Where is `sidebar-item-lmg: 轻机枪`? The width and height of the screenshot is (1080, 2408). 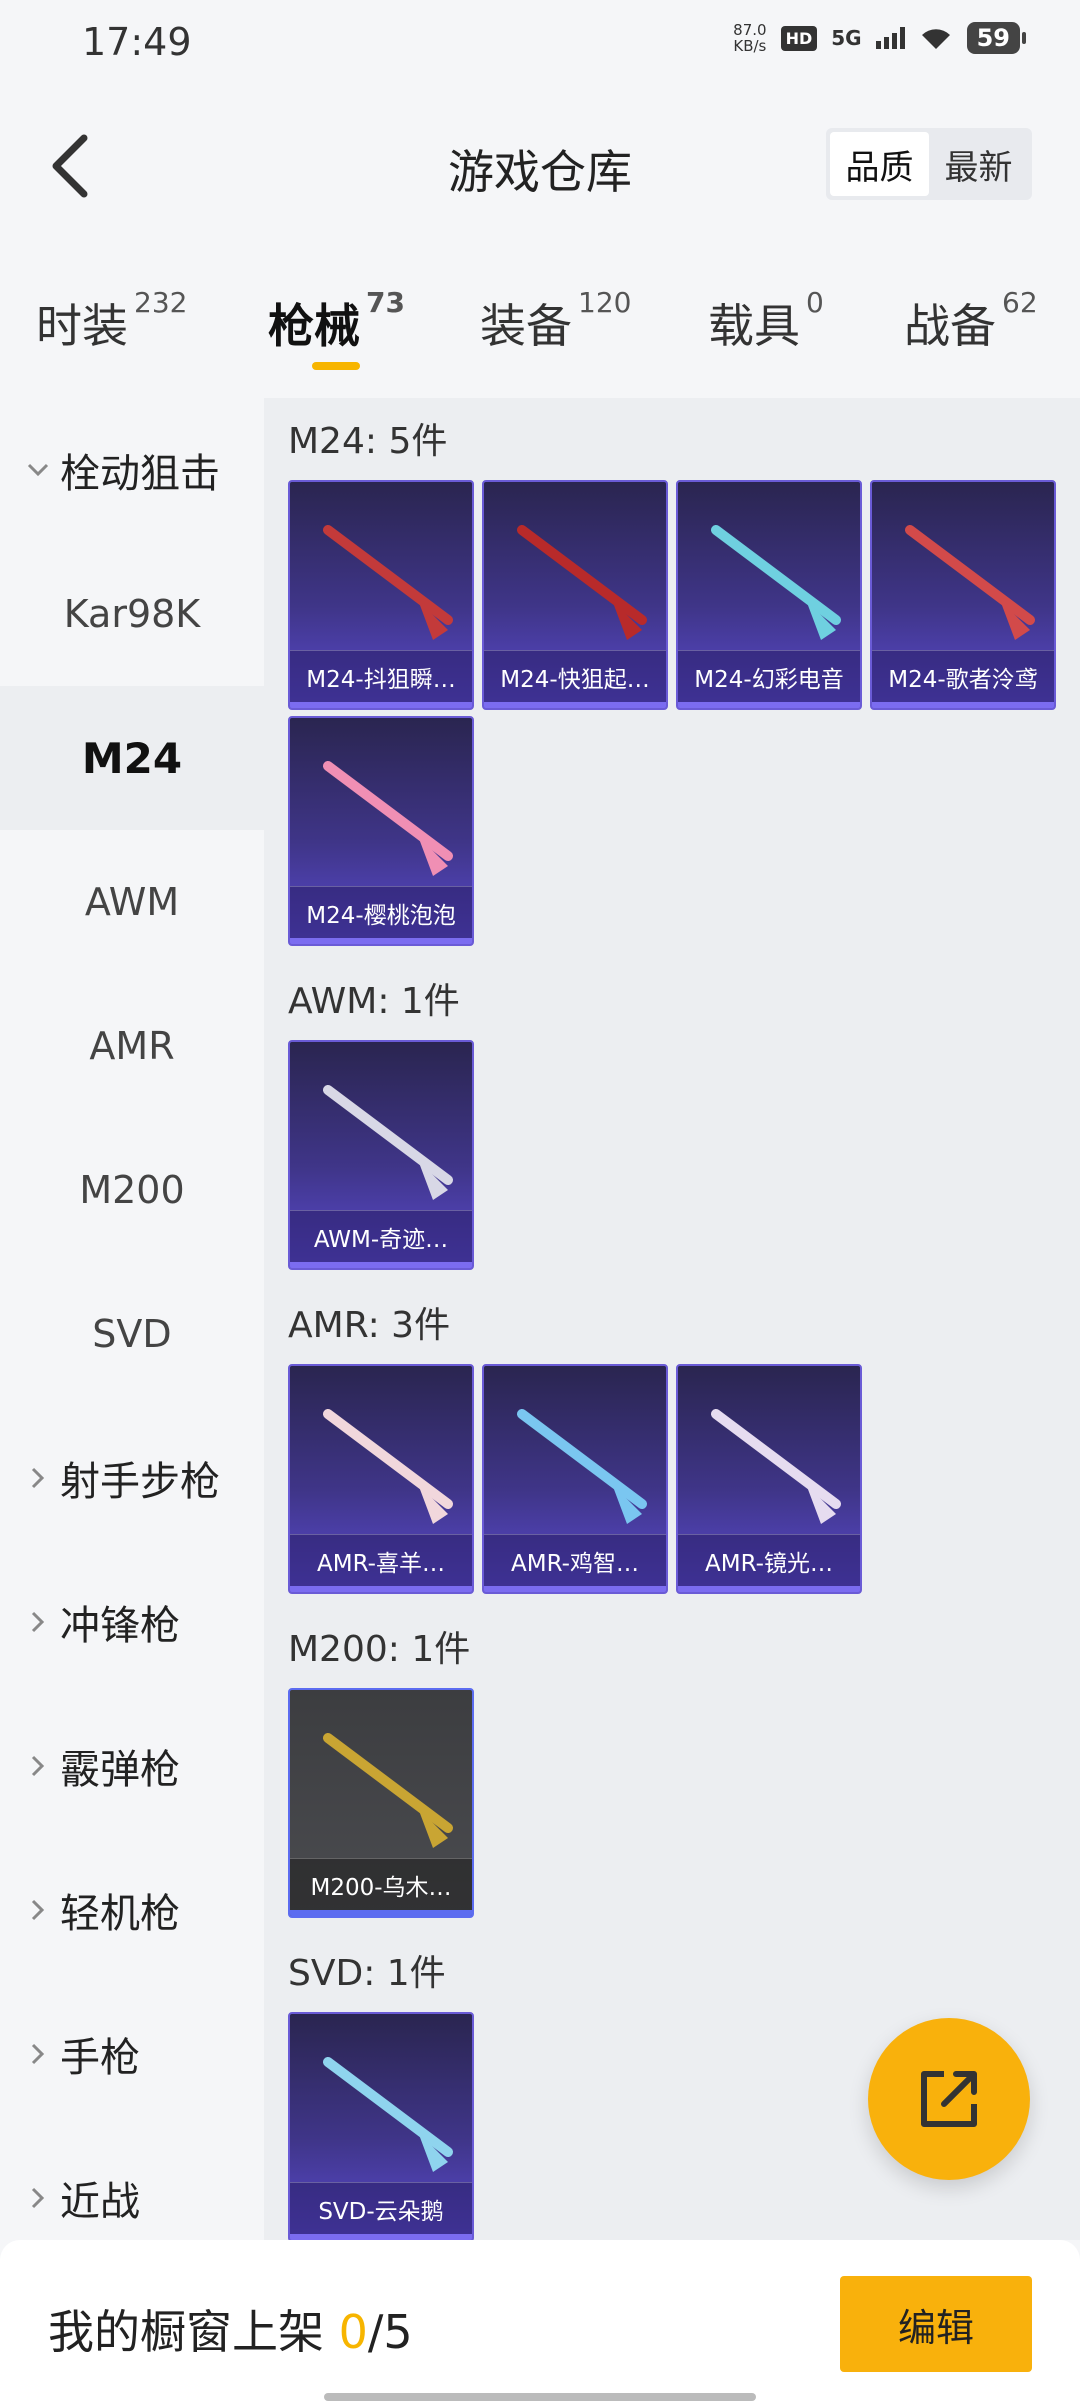
sidebar-item-lmg: 轻机枪 is located at coordinates (132, 1910).